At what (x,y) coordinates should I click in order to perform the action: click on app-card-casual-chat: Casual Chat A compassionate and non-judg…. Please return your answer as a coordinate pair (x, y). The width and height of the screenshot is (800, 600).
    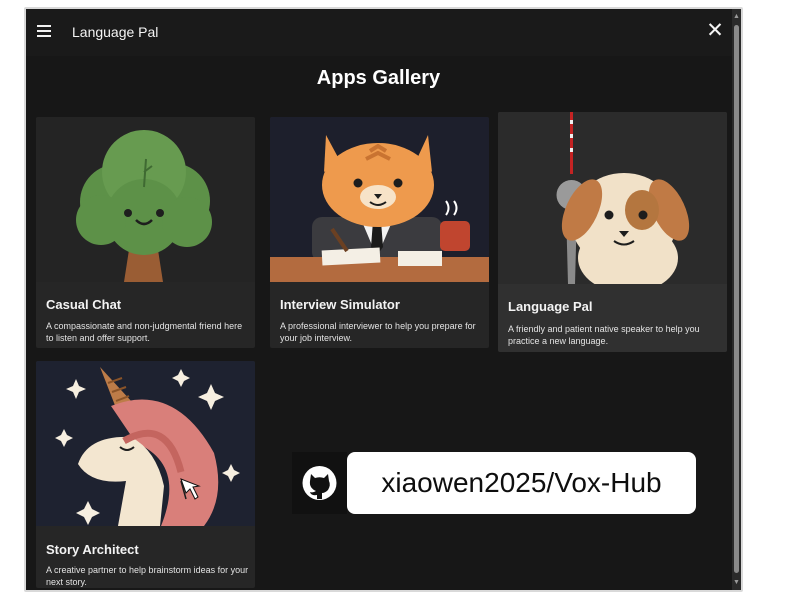
    Looking at the image, I should click on (145, 232).